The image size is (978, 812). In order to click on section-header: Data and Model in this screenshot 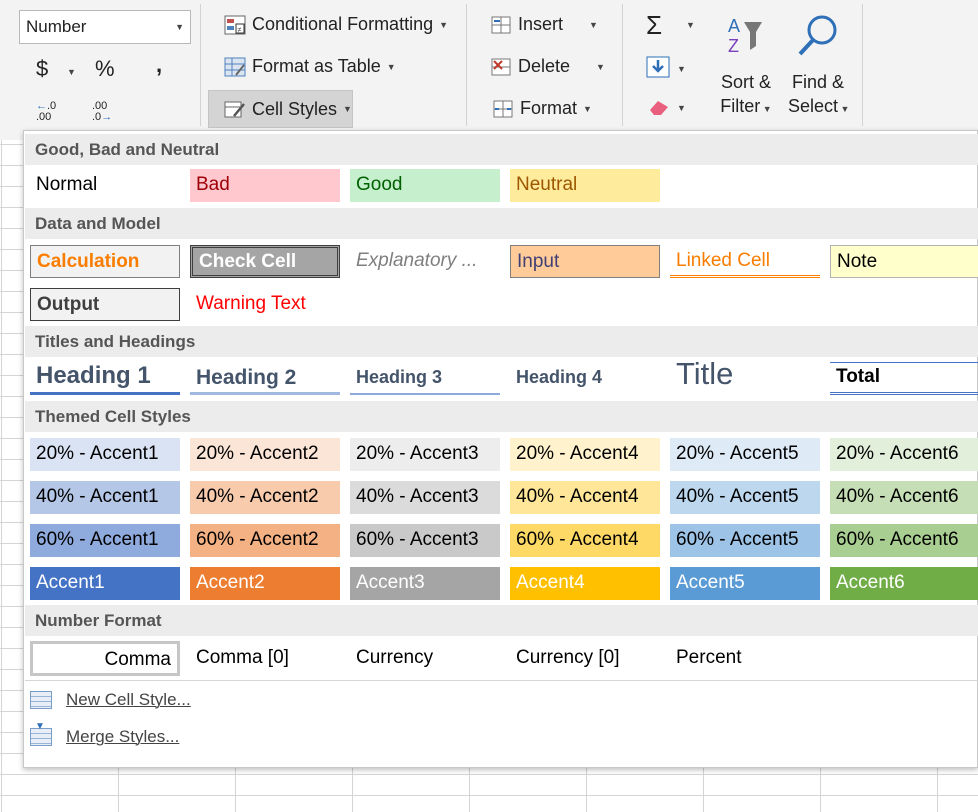, I will do `click(501, 223)`.